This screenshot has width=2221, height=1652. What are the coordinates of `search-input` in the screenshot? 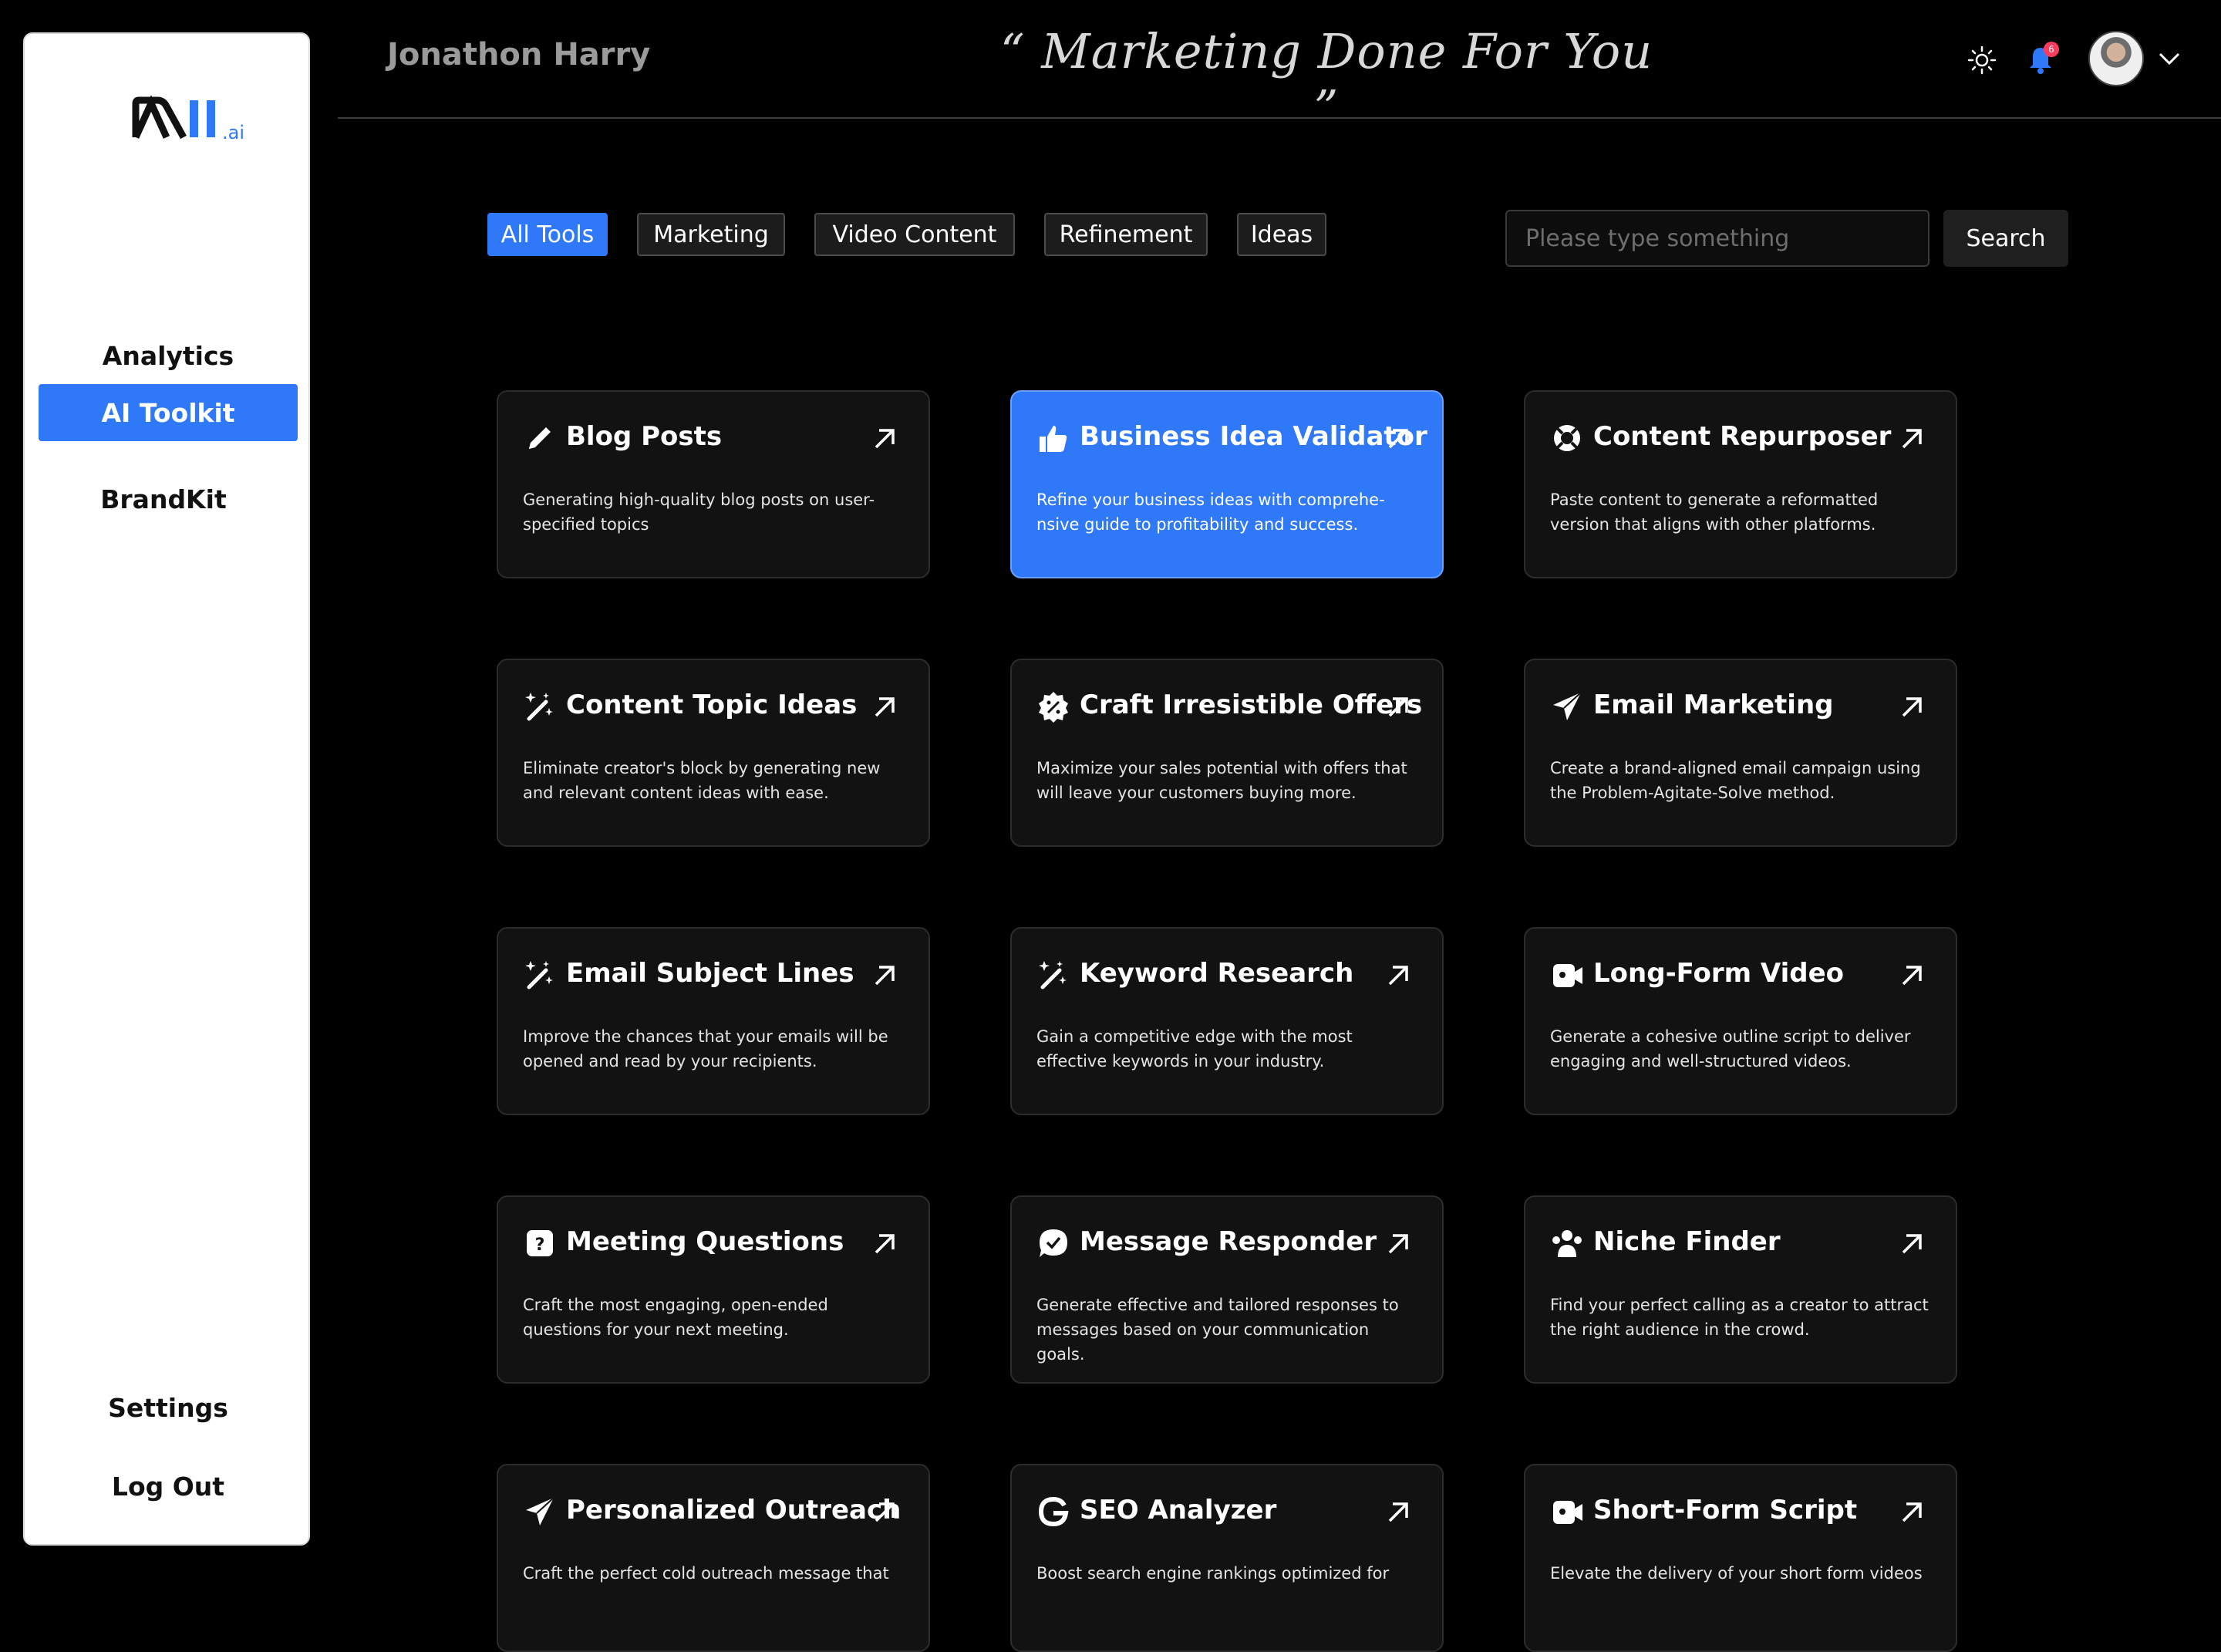 It's located at (1717, 239).